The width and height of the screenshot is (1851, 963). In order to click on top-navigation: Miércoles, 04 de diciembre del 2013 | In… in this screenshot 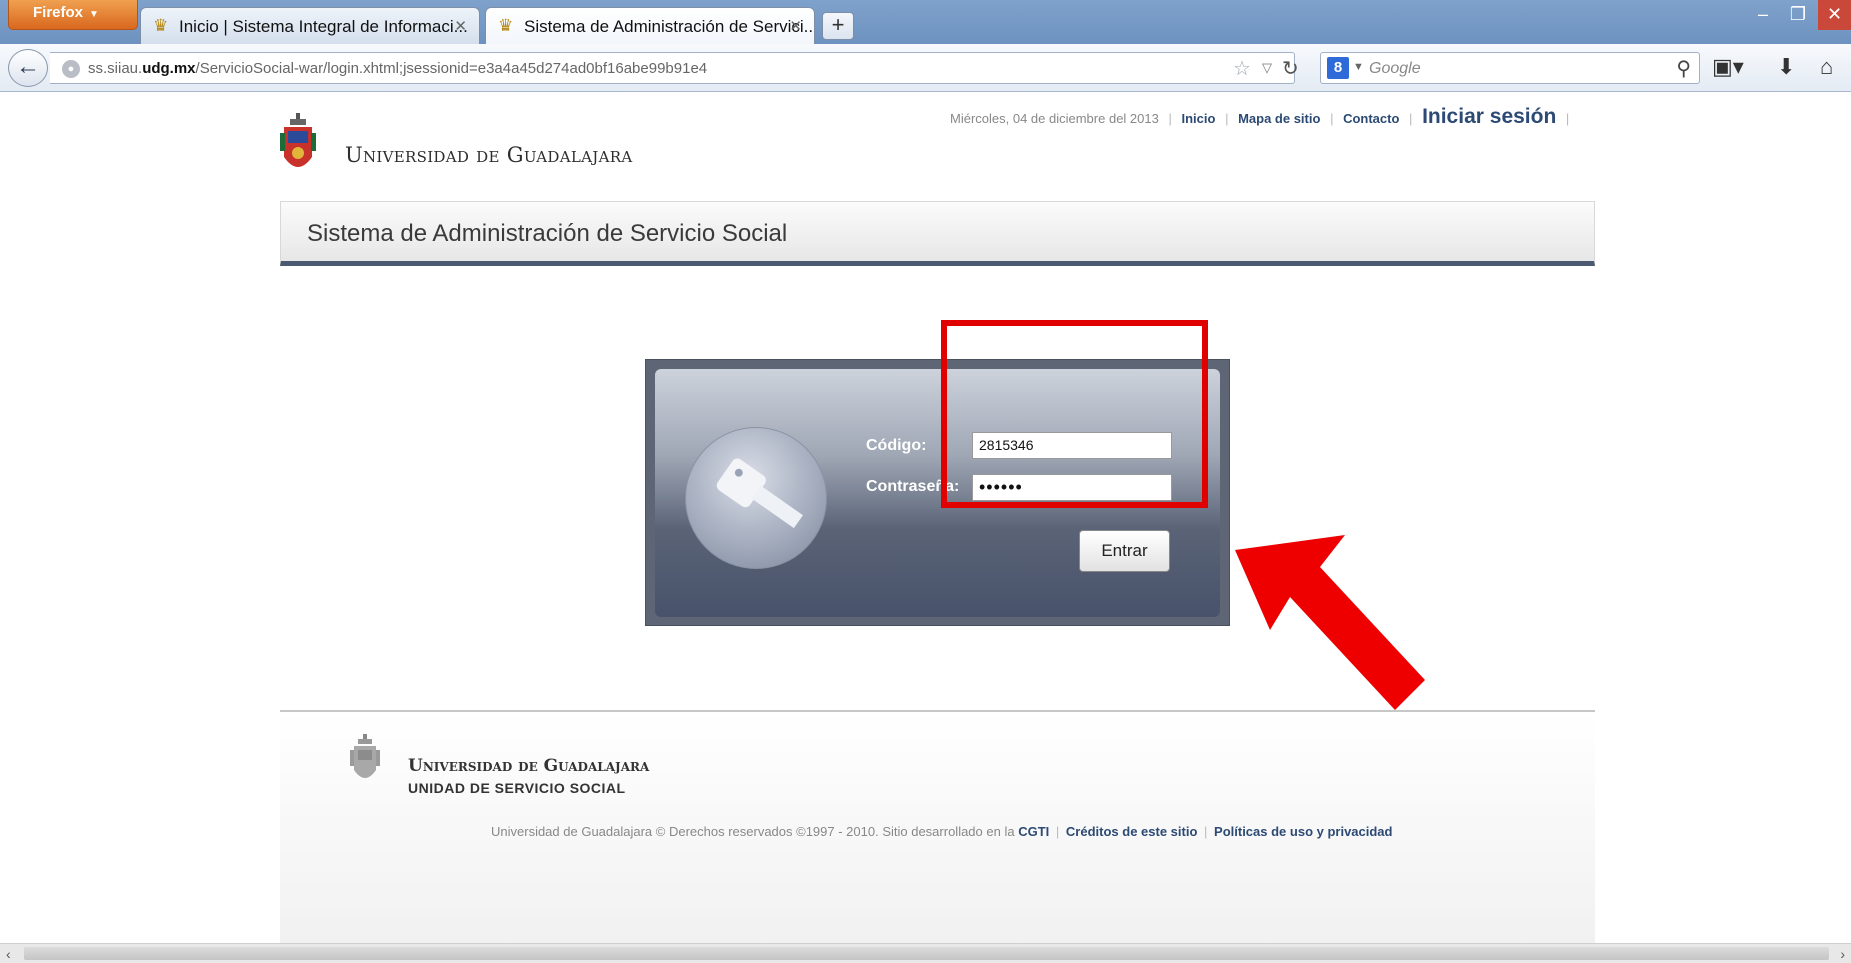, I will do `click(1262, 117)`.